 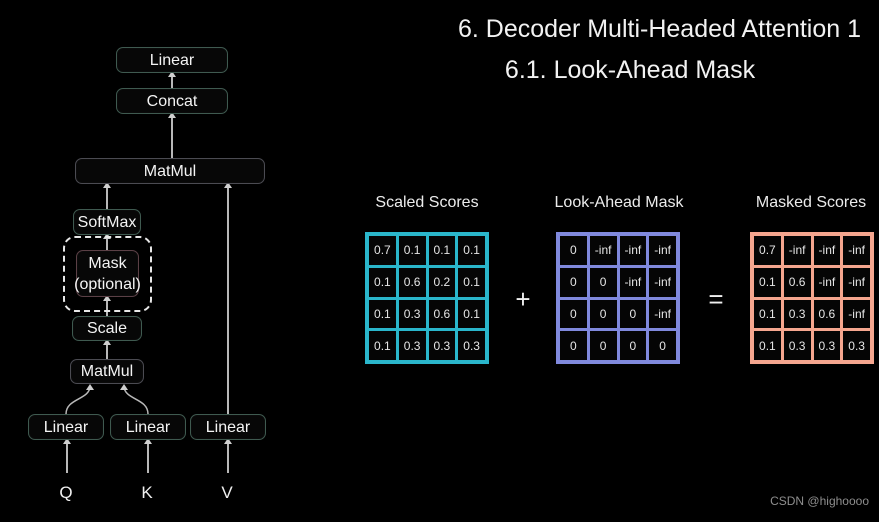 I want to click on node-softmax: SoftMax, so click(x=107, y=222).